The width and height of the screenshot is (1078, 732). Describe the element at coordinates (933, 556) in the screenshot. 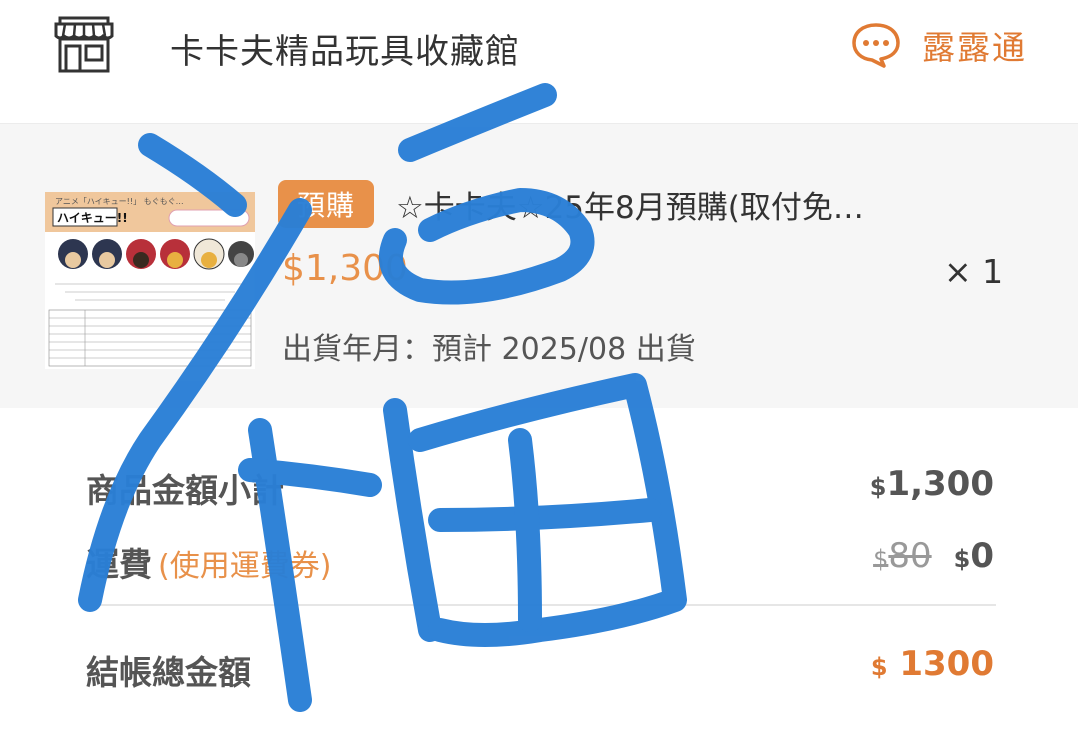

I see `shipping-value: $80 $0` at that location.